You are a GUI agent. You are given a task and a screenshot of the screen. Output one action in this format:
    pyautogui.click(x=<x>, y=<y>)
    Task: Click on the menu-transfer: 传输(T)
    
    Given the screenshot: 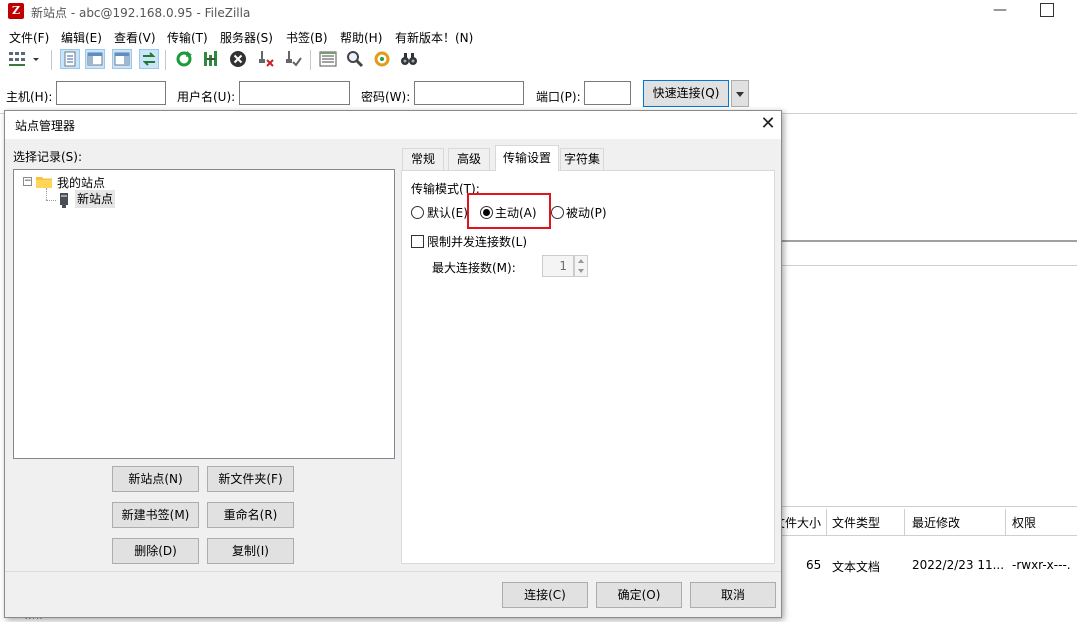 What is the action you would take?
    pyautogui.click(x=187, y=37)
    